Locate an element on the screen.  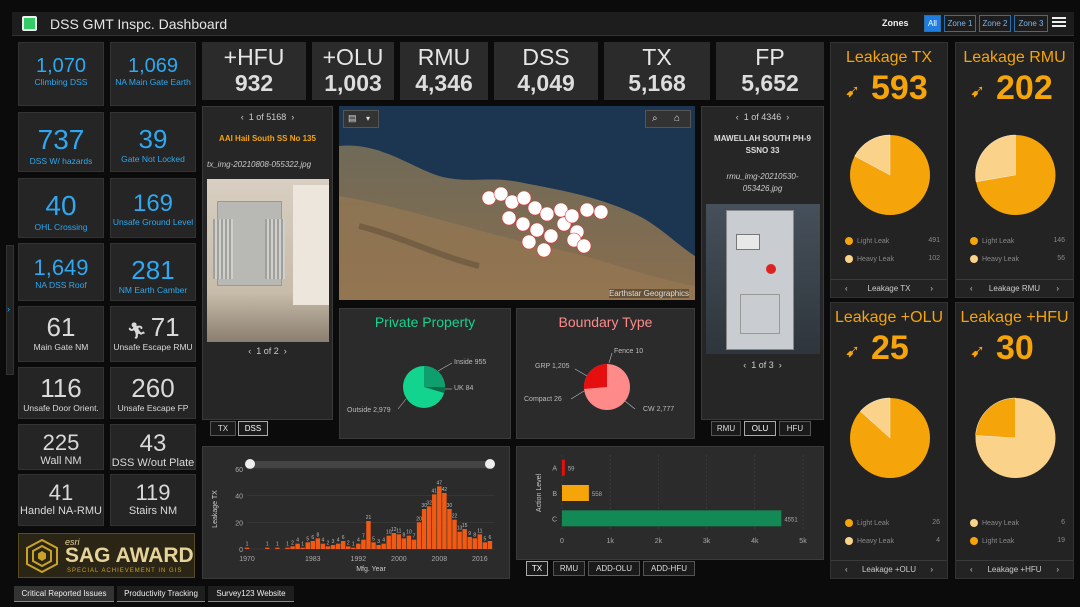
tab-dss: DSS is located at coordinates (253, 428).